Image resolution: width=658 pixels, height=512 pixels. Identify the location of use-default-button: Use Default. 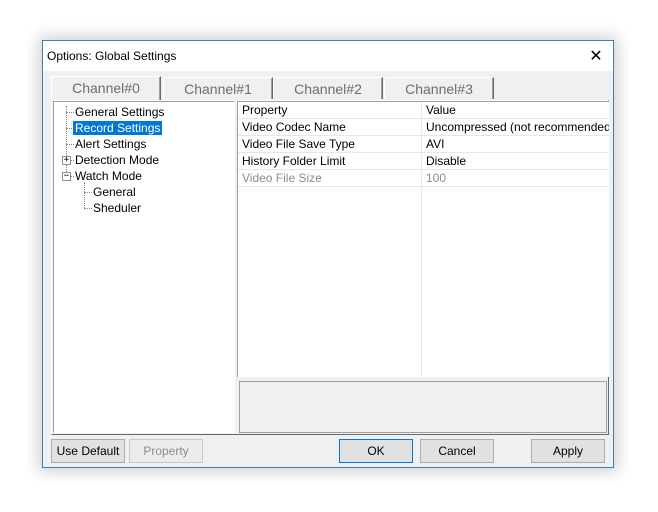
(88, 451).